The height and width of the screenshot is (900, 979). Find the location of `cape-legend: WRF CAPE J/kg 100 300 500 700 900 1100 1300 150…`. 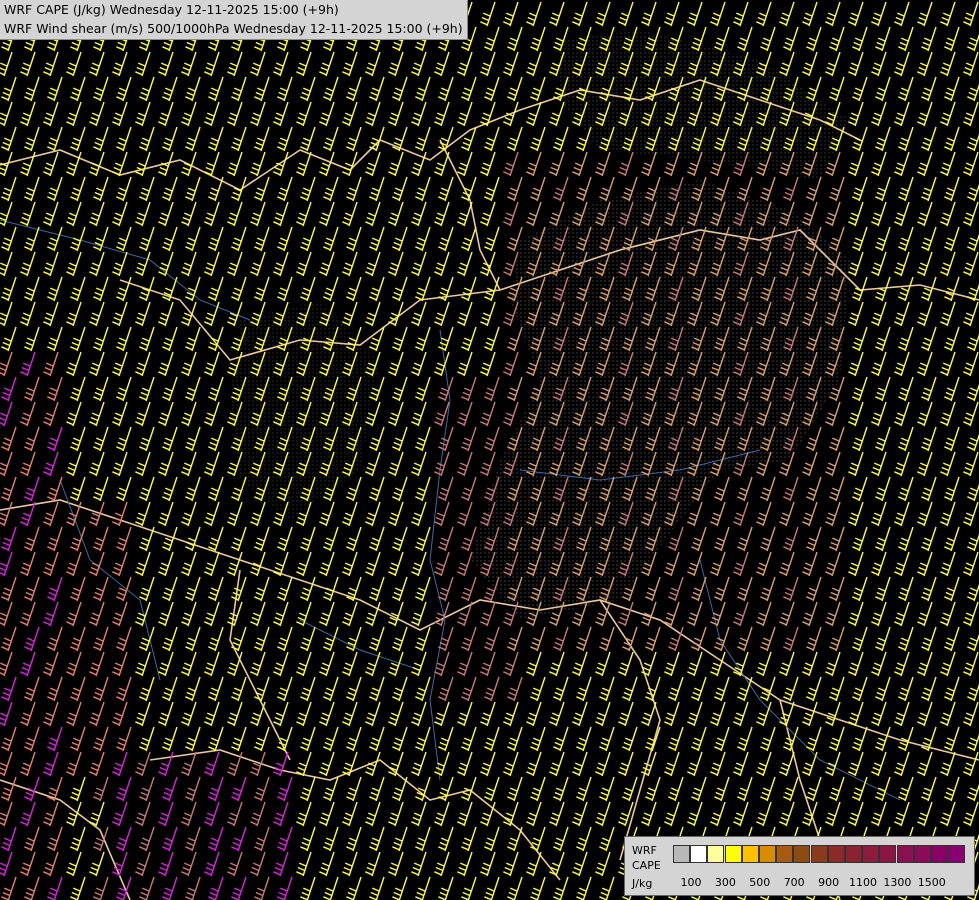

cape-legend: WRF CAPE J/kg 100 300 500 700 900 1100 1300 150… is located at coordinates (799, 866).